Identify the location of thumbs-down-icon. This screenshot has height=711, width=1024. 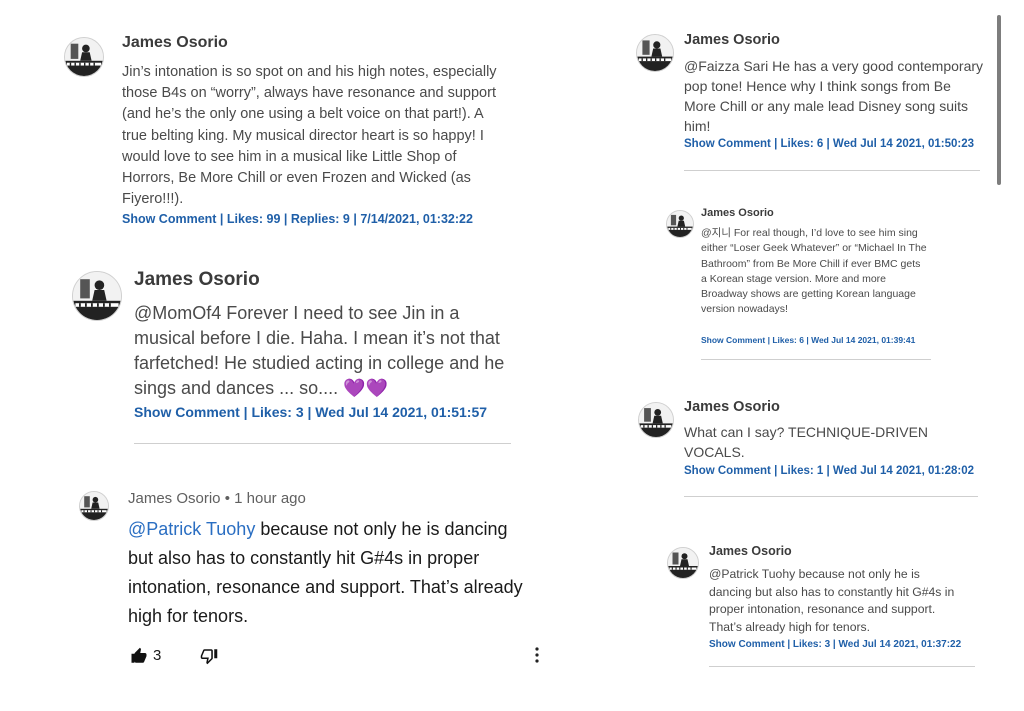
(209, 657).